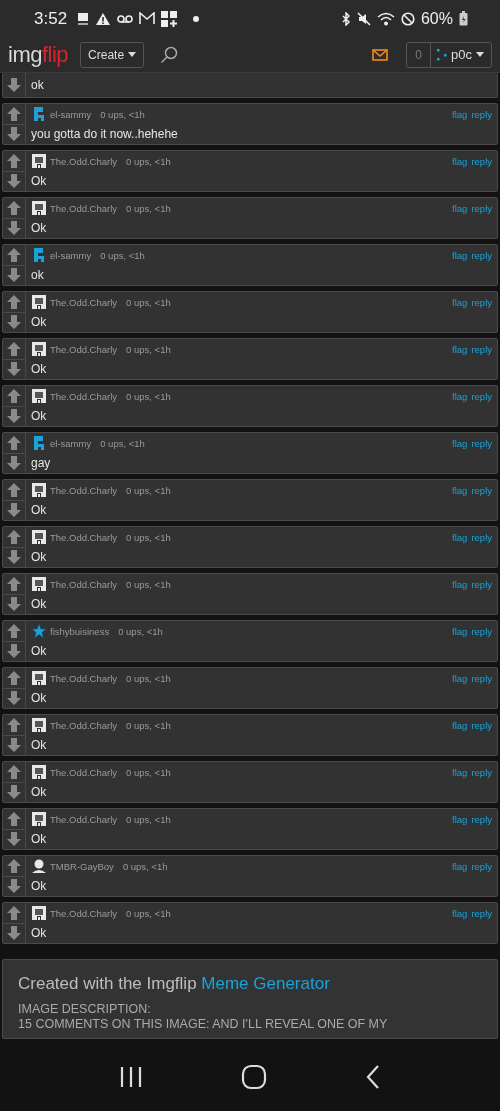 The height and width of the screenshot is (1111, 500). What do you see at coordinates (254, 1077) in the screenshot?
I see `home-icon` at bounding box center [254, 1077].